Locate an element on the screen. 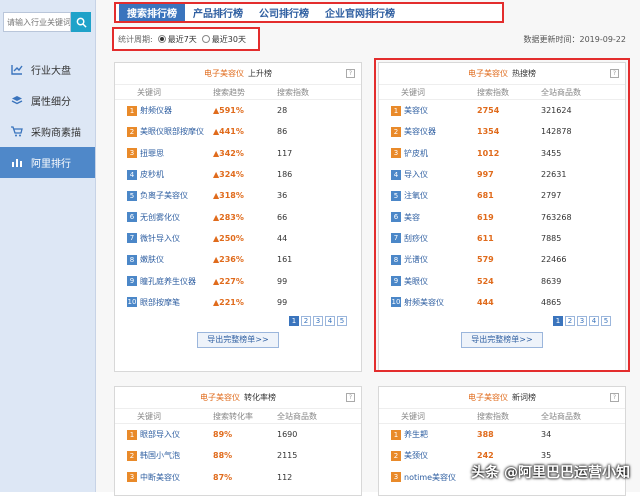  keyword-link: 扭罪思 is located at coordinates (152, 153).